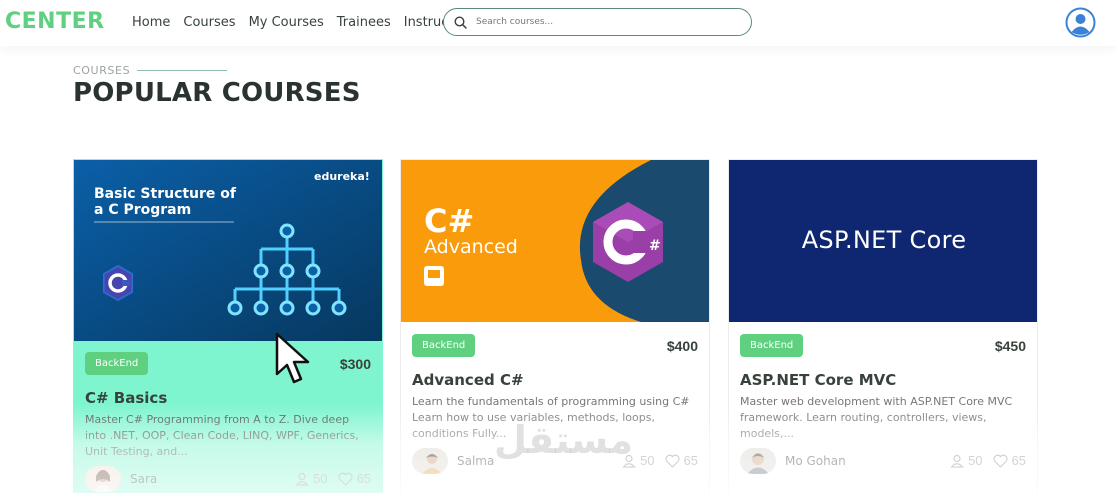  Describe the element at coordinates (286, 22) in the screenshot. I see `nav-my-courses: My Courses` at that location.